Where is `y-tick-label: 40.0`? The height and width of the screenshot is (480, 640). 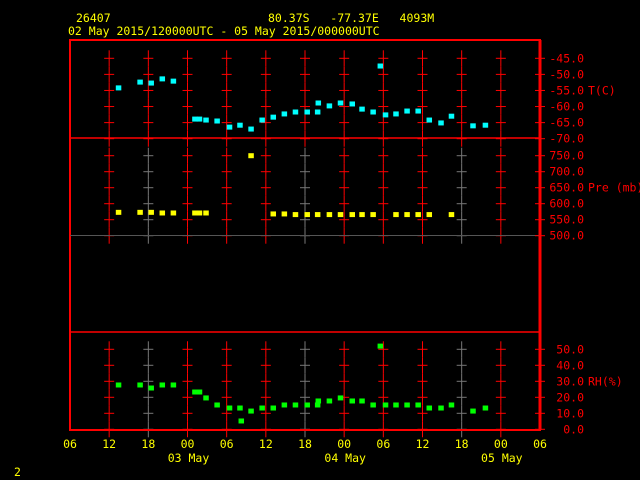
y-tick-label: 40.0 is located at coordinates (570, 365).